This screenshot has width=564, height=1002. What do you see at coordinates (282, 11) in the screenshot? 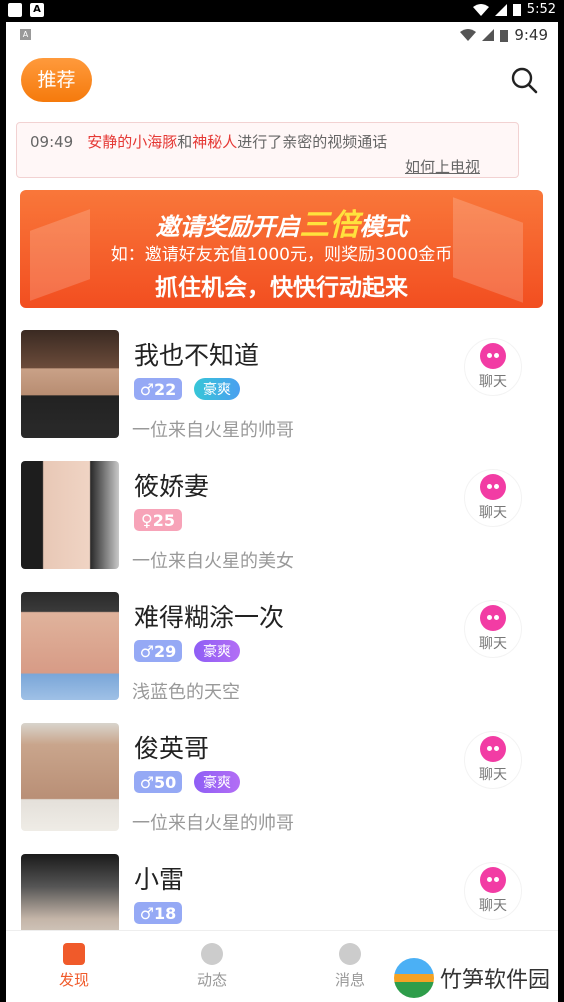
I see `system-status-bar: A 5:52` at bounding box center [282, 11].